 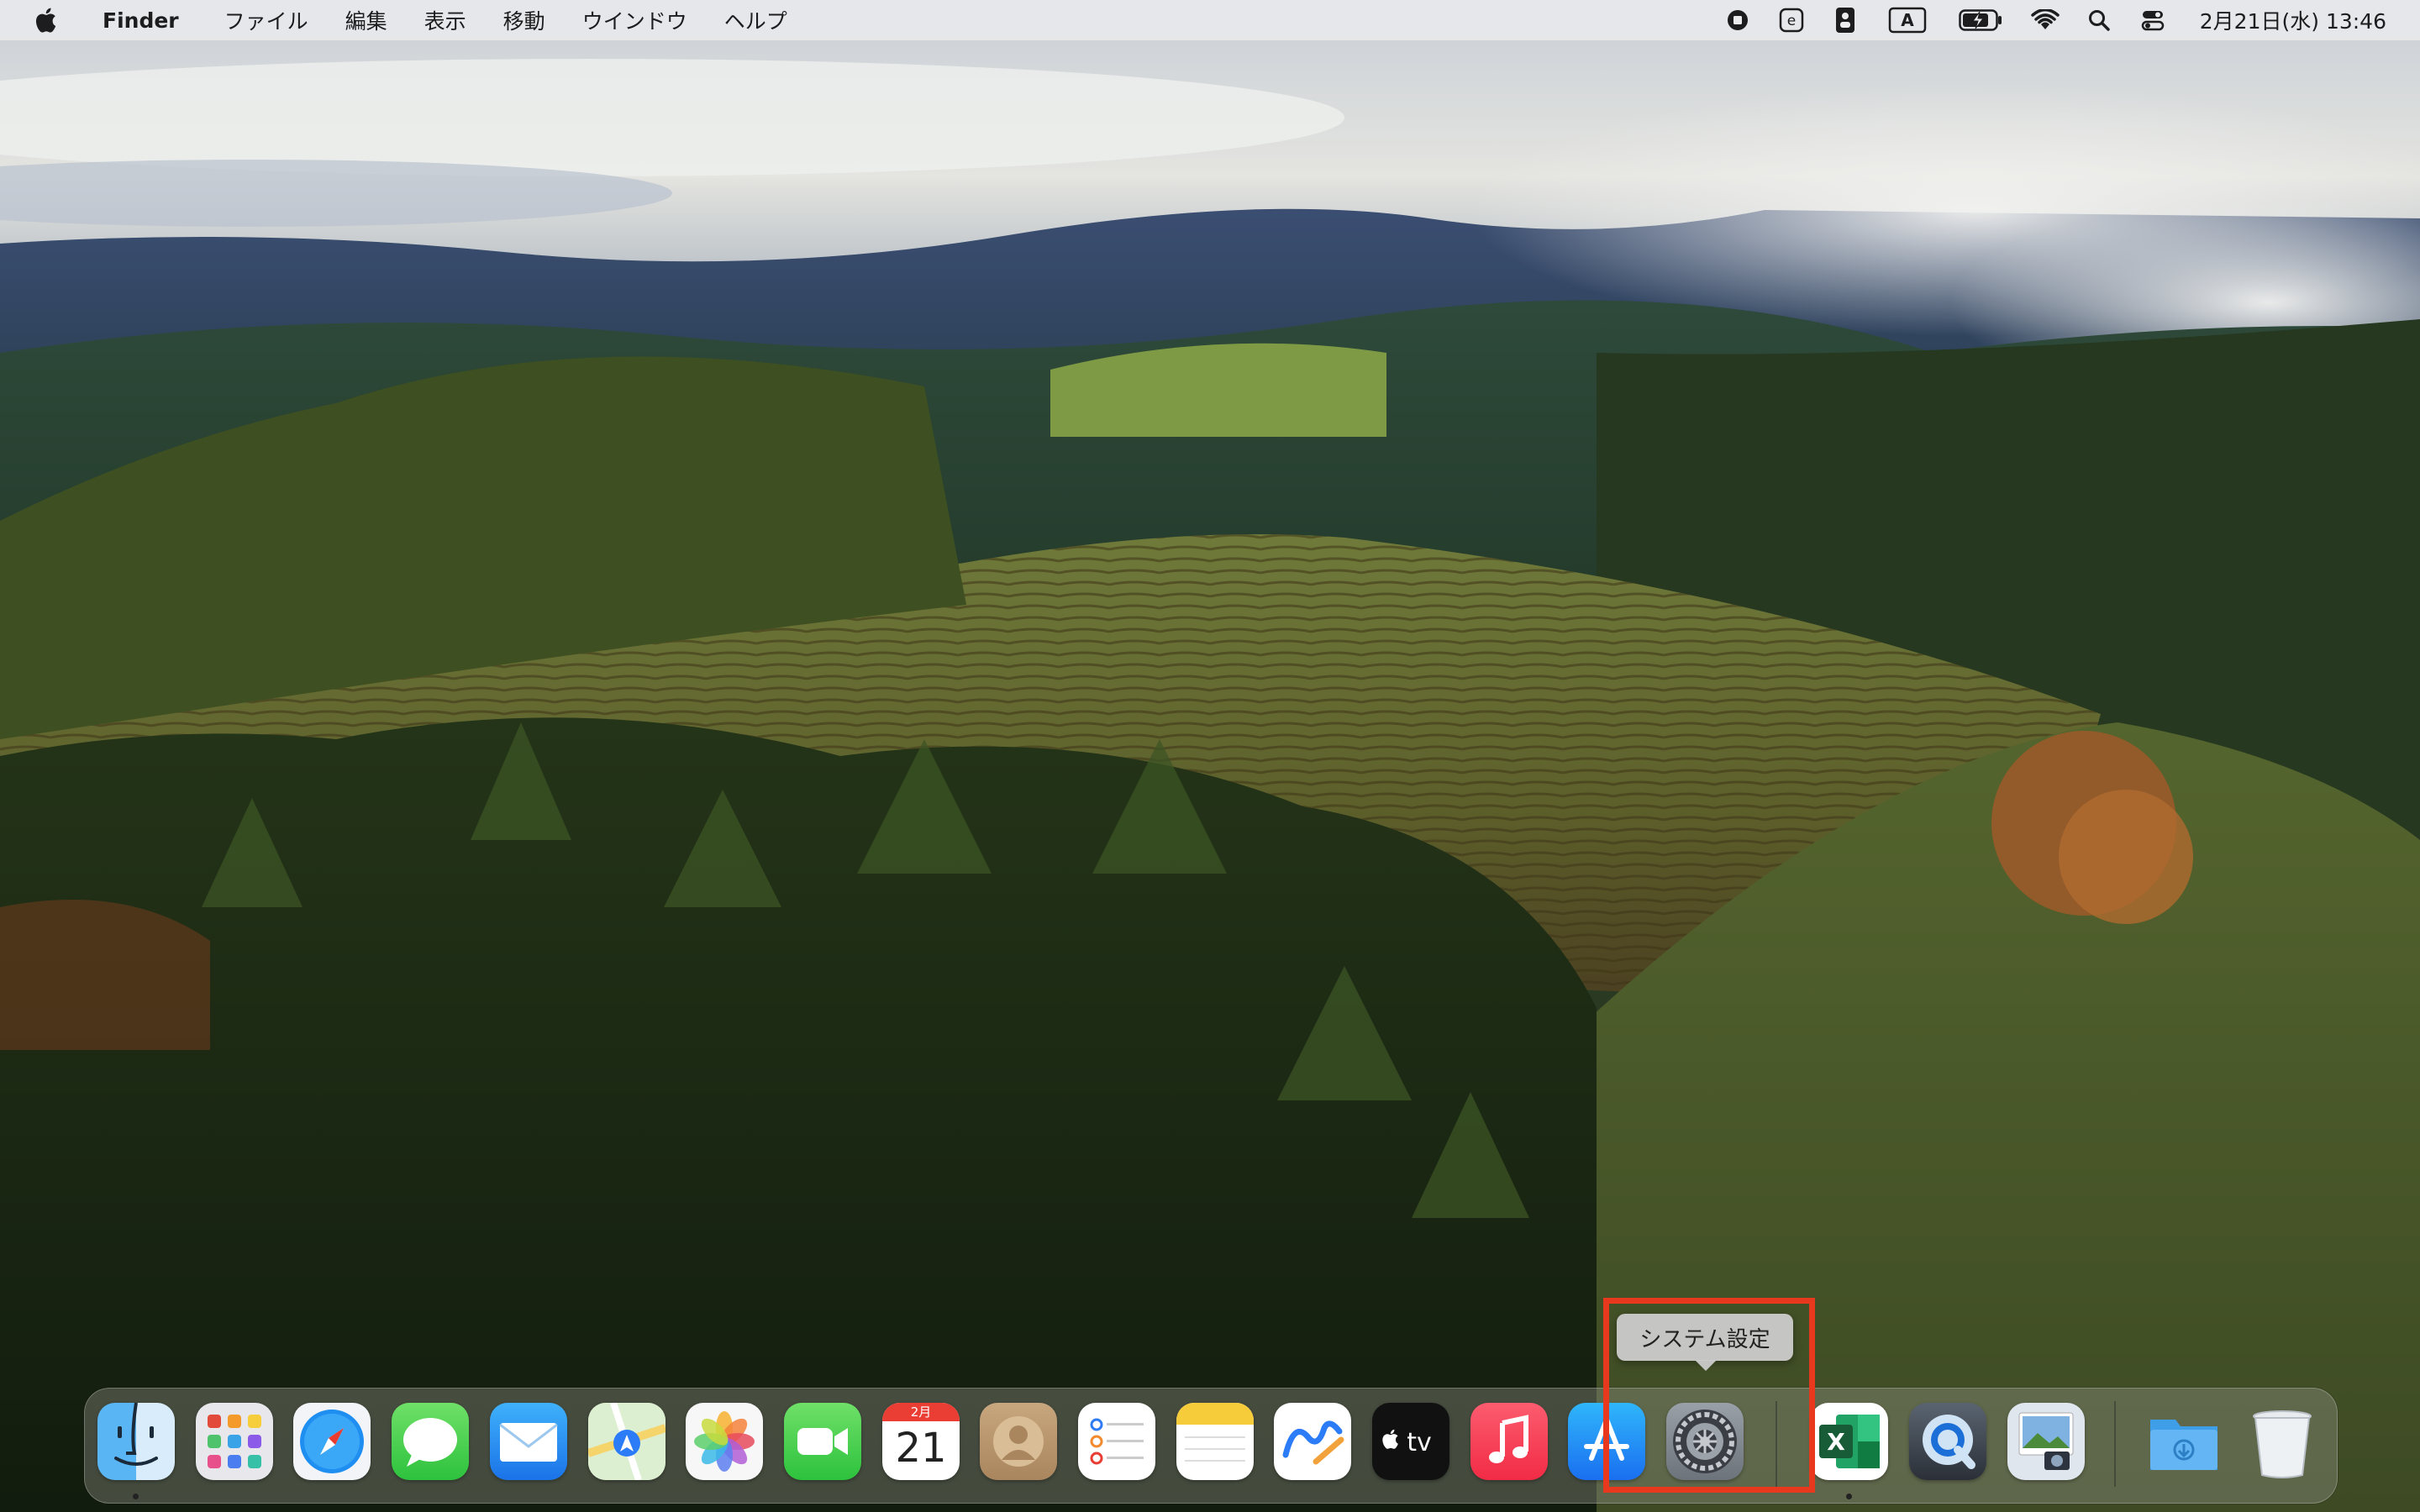 What do you see at coordinates (2183, 1445) in the screenshot?
I see `downloads-folder-icon` at bounding box center [2183, 1445].